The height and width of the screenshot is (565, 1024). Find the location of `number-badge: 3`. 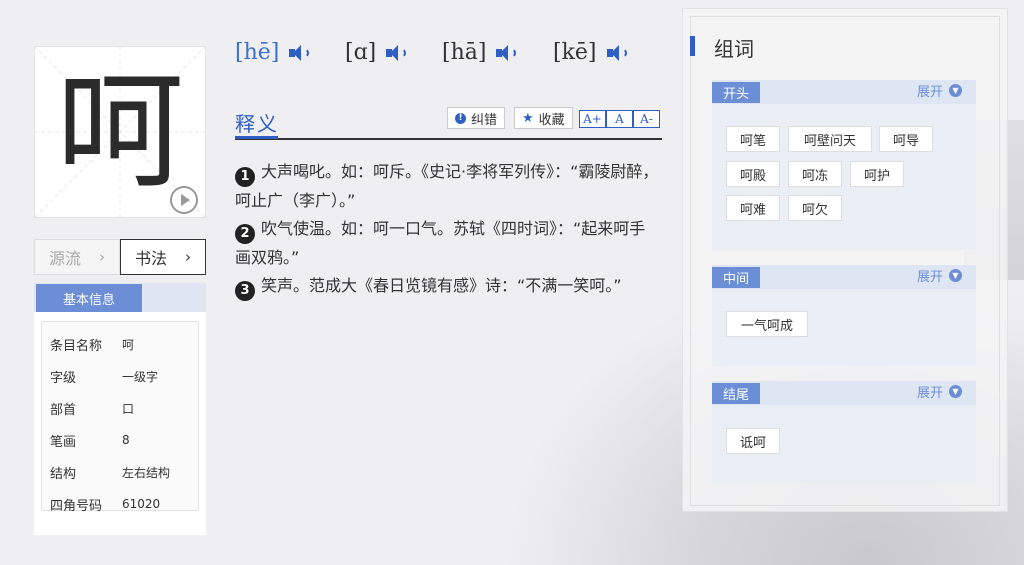

number-badge: 3 is located at coordinates (245, 291).